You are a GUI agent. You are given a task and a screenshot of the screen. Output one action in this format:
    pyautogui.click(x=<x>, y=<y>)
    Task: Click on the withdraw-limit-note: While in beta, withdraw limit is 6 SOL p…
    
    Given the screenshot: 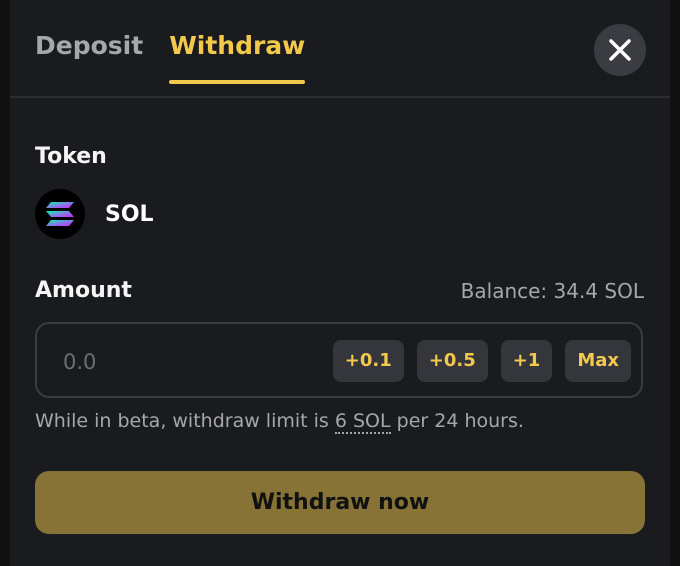 What is the action you would take?
    pyautogui.click(x=279, y=422)
    